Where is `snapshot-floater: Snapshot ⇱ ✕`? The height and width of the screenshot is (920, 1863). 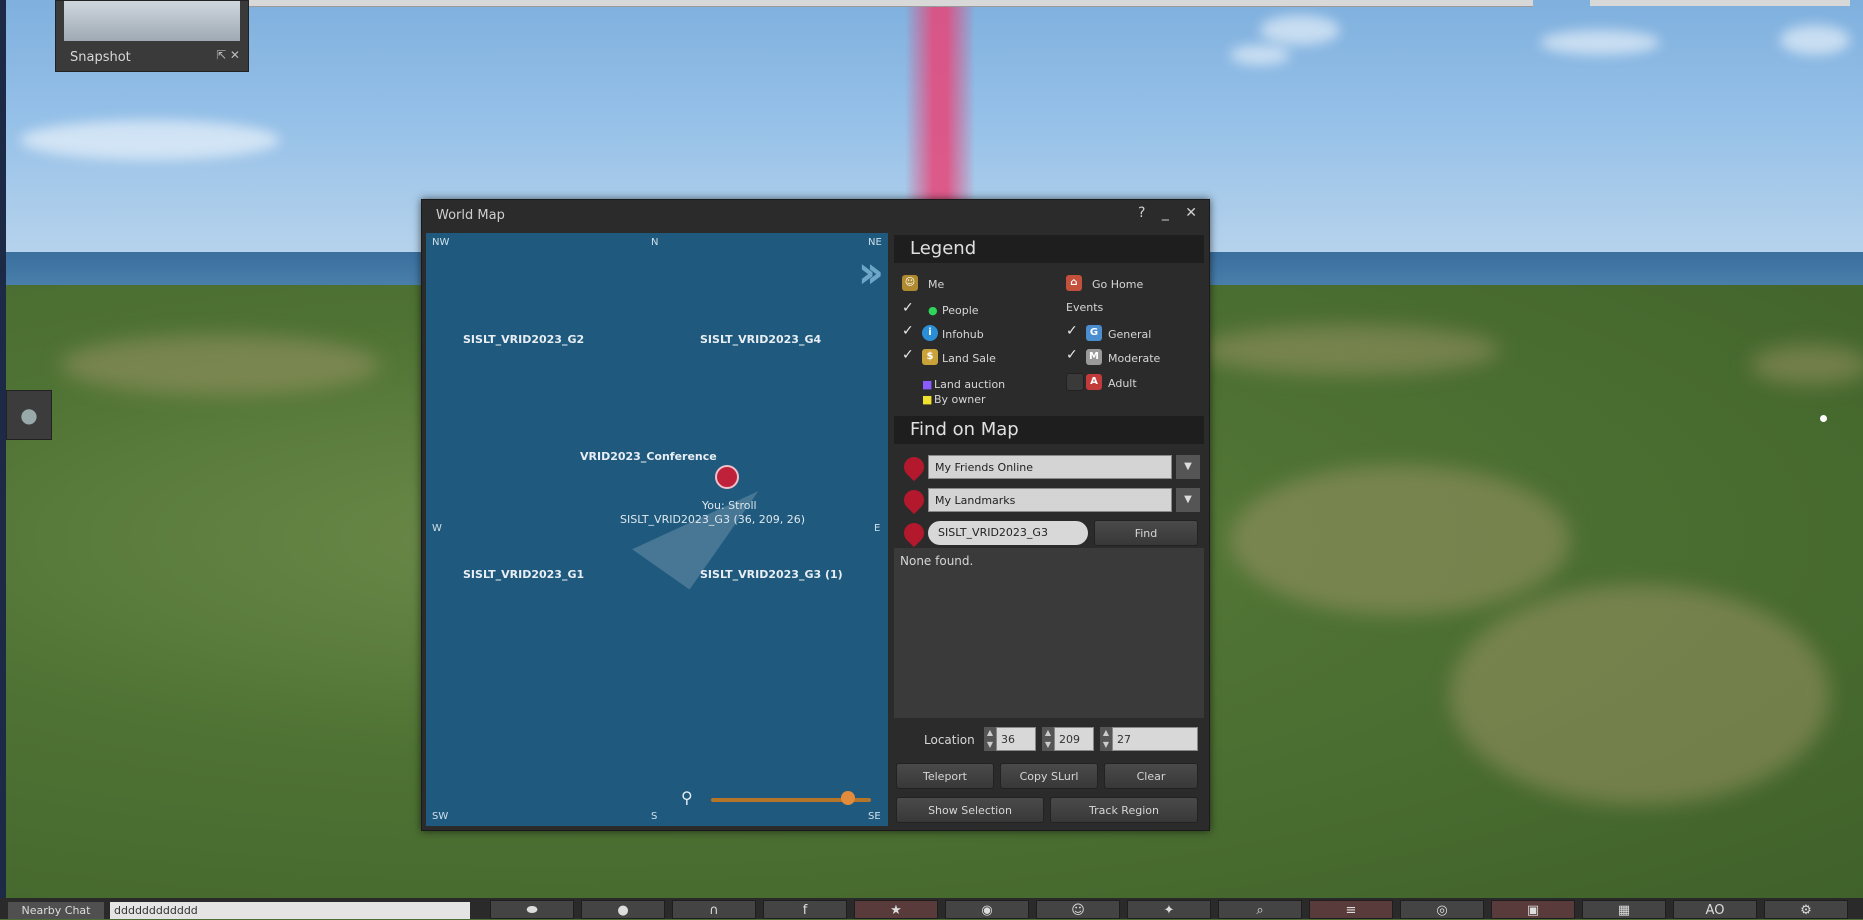
snapshot-floater: Snapshot ⇱ ✕ is located at coordinates (152, 36).